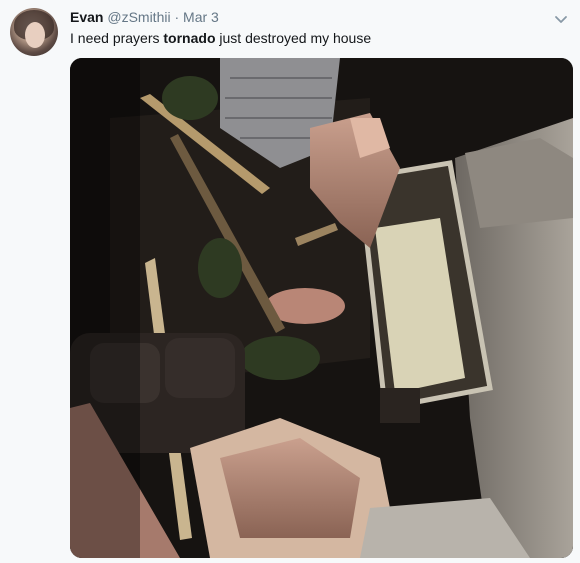  What do you see at coordinates (561, 19) in the screenshot?
I see `chevron-down-icon` at bounding box center [561, 19].